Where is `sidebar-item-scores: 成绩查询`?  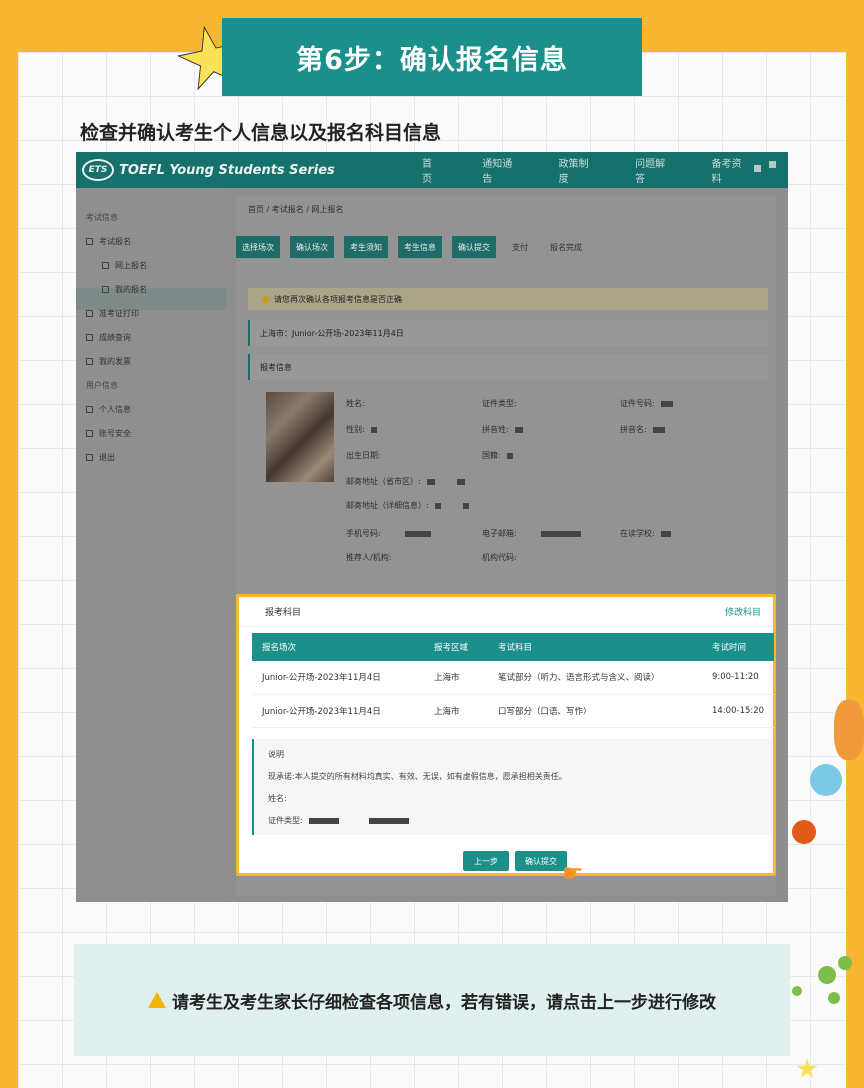 sidebar-item-scores: 成绩查询 is located at coordinates (108, 337).